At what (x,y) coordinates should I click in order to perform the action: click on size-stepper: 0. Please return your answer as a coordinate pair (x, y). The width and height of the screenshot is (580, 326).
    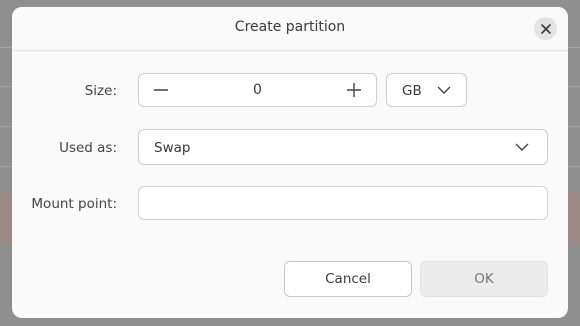
    Looking at the image, I should click on (257, 90).